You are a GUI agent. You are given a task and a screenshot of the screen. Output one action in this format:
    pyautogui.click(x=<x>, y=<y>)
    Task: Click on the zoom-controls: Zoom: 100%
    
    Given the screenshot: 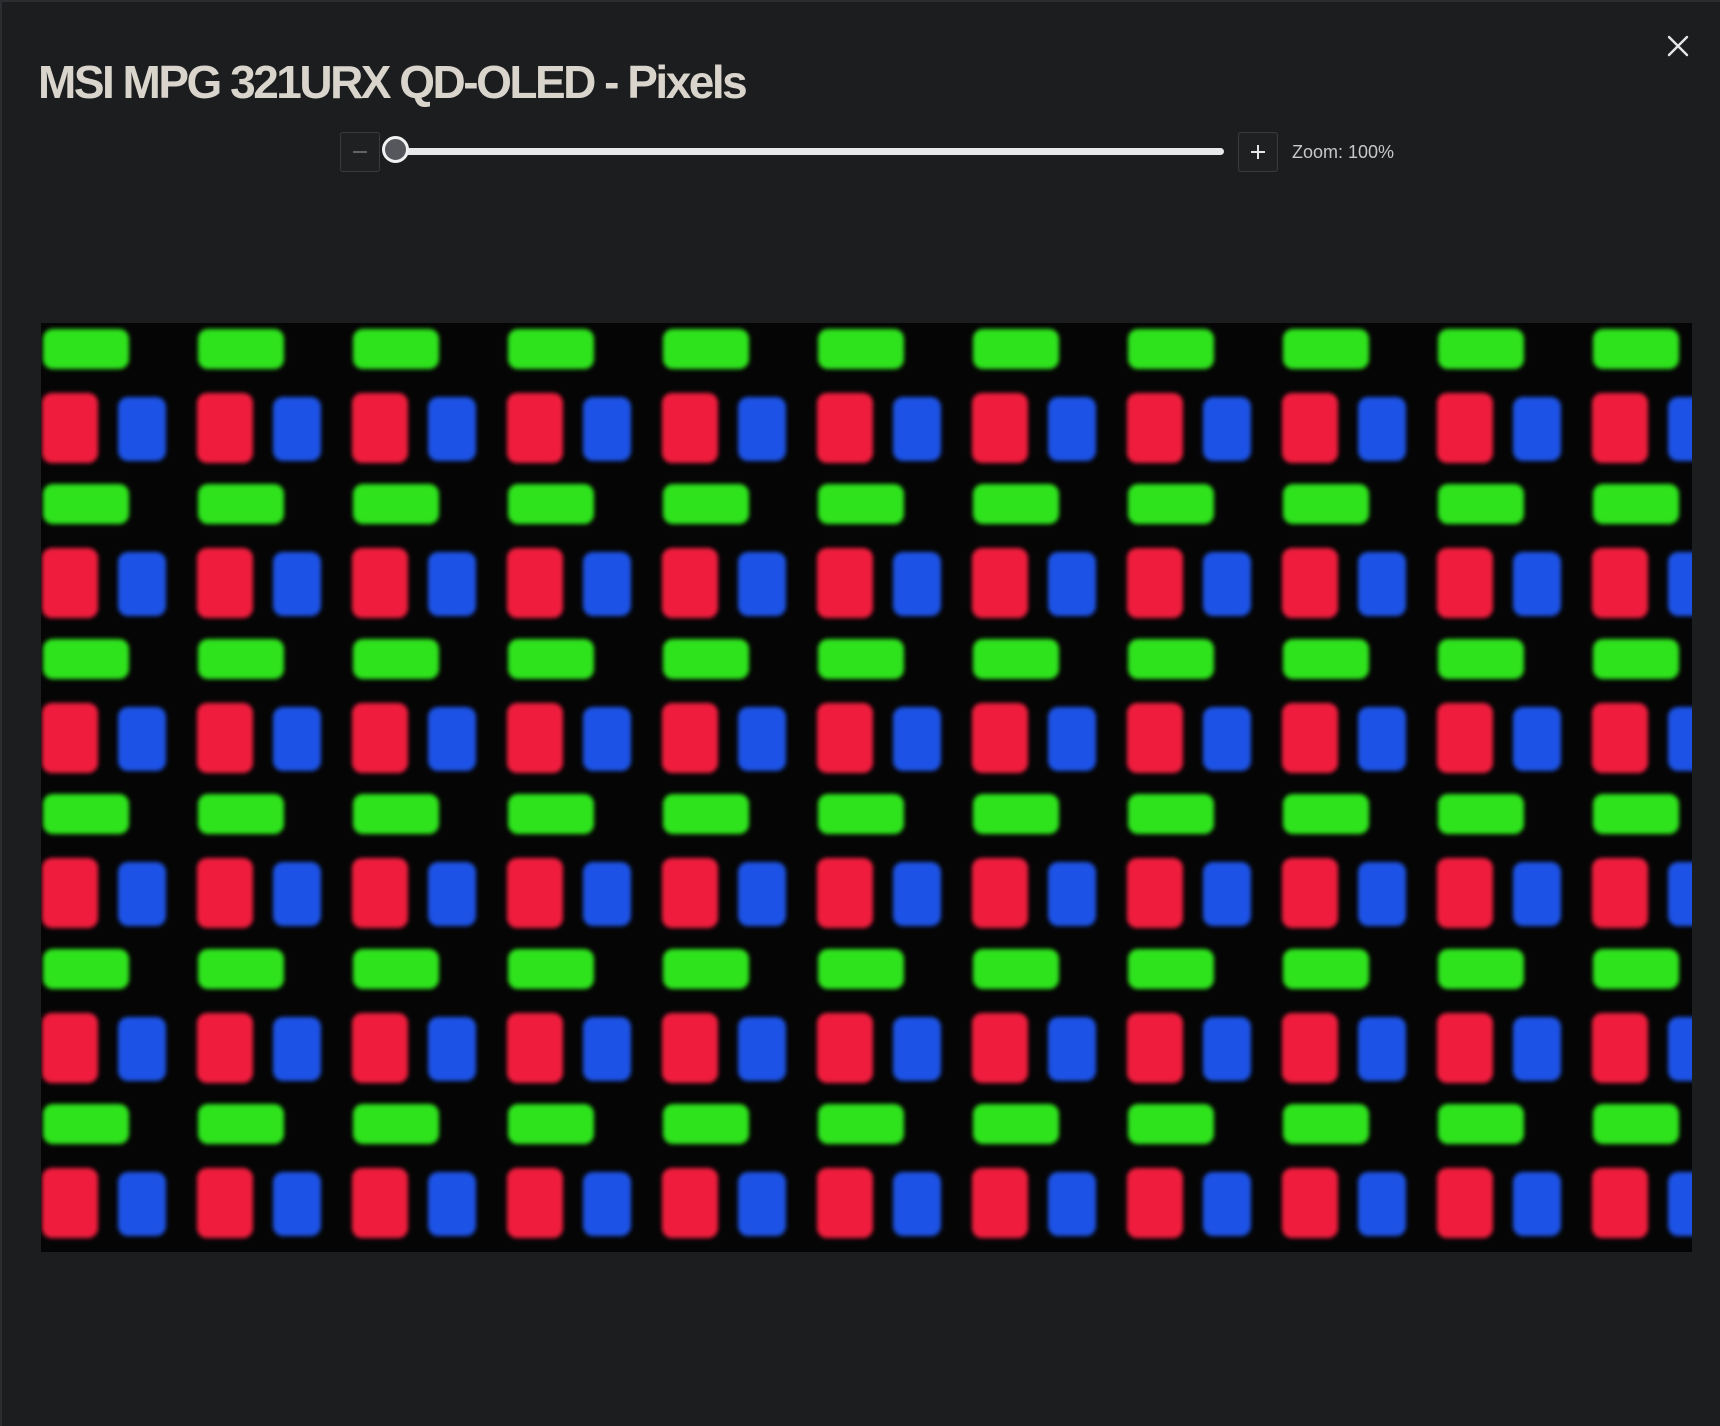 What is the action you would take?
    pyautogui.click(x=870, y=153)
    